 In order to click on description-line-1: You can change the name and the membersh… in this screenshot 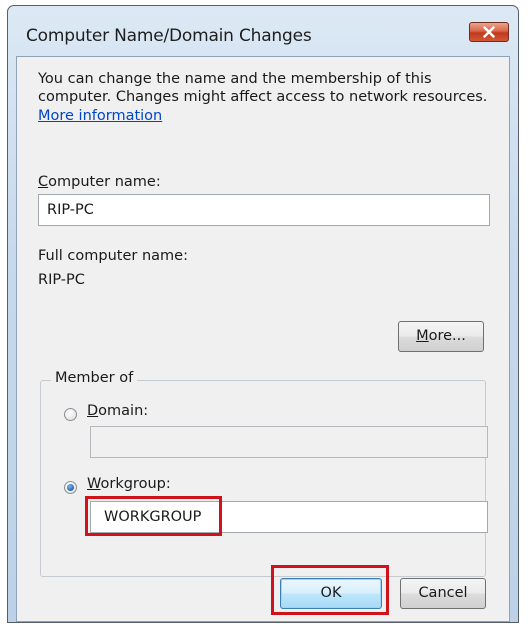, I will do `click(235, 79)`.